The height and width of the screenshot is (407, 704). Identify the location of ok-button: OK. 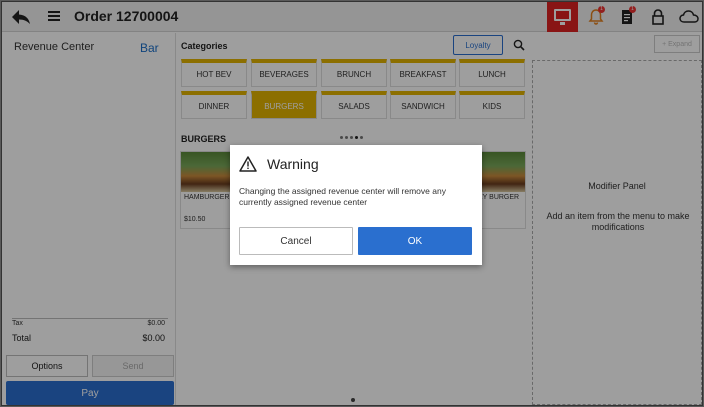
(415, 241).